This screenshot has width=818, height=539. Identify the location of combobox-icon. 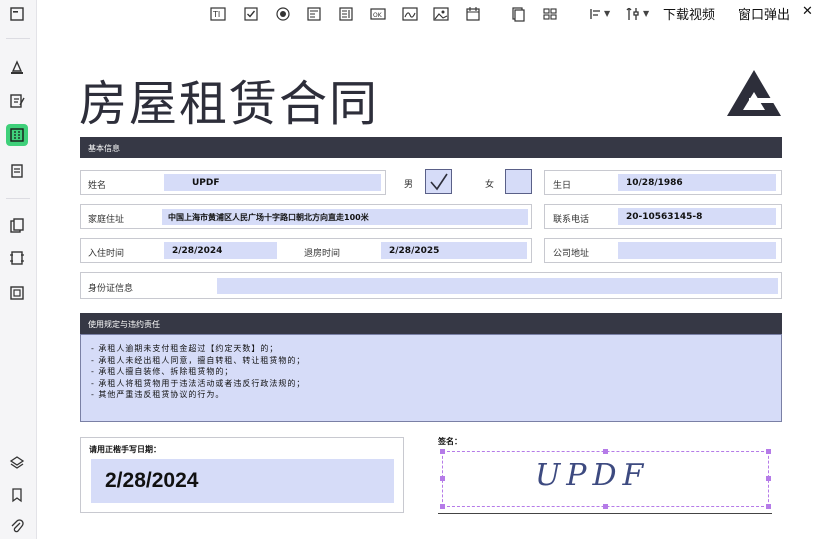
(314, 14).